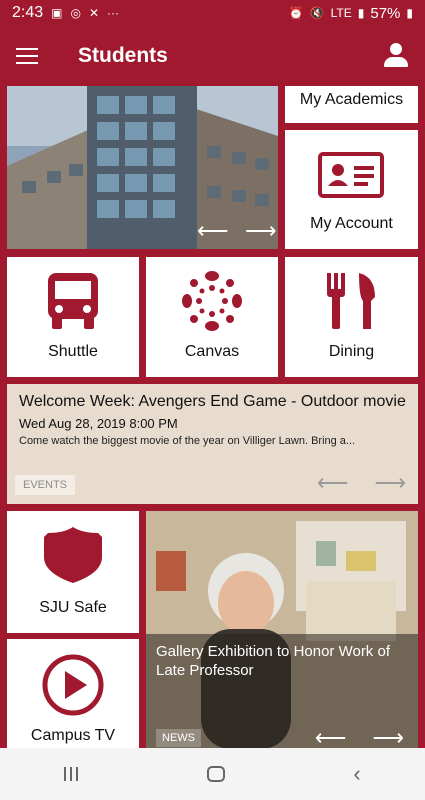  Describe the element at coordinates (213, 231) in the screenshot. I see `hero-prev-arrow-icon: ⟵` at that location.